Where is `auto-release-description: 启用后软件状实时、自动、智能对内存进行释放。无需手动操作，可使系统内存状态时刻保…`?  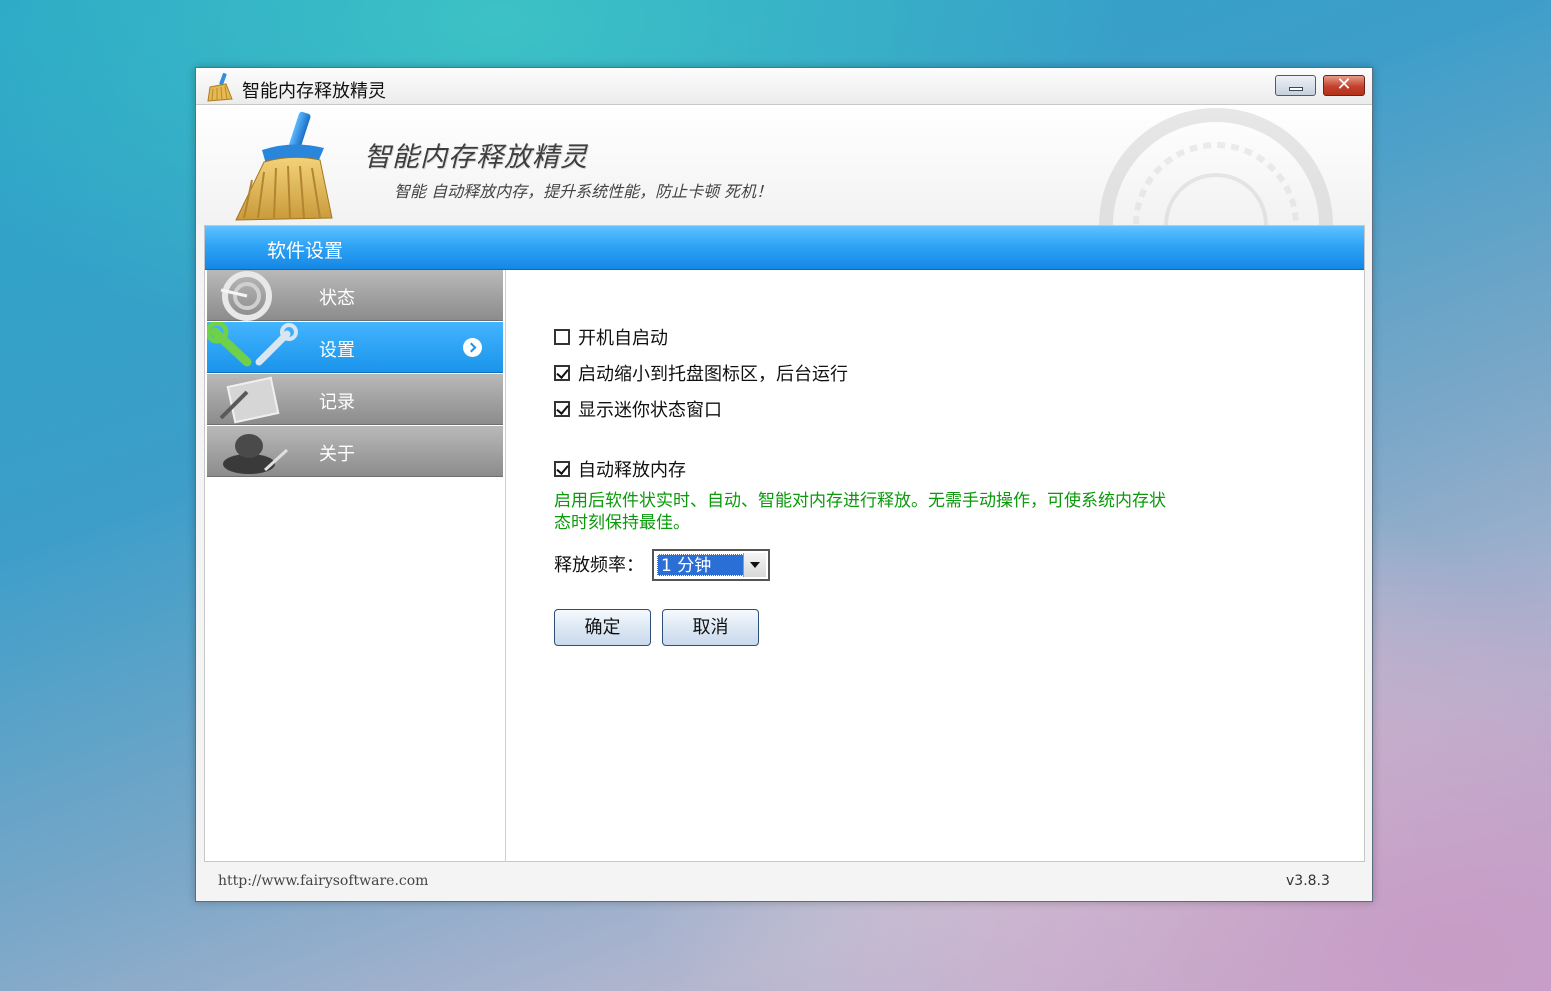
auto-release-description: 启用后软件状实时、自动、智能对内存进行释放。无需手动操作，可使系统内存状态时刻保… is located at coordinates (860, 512).